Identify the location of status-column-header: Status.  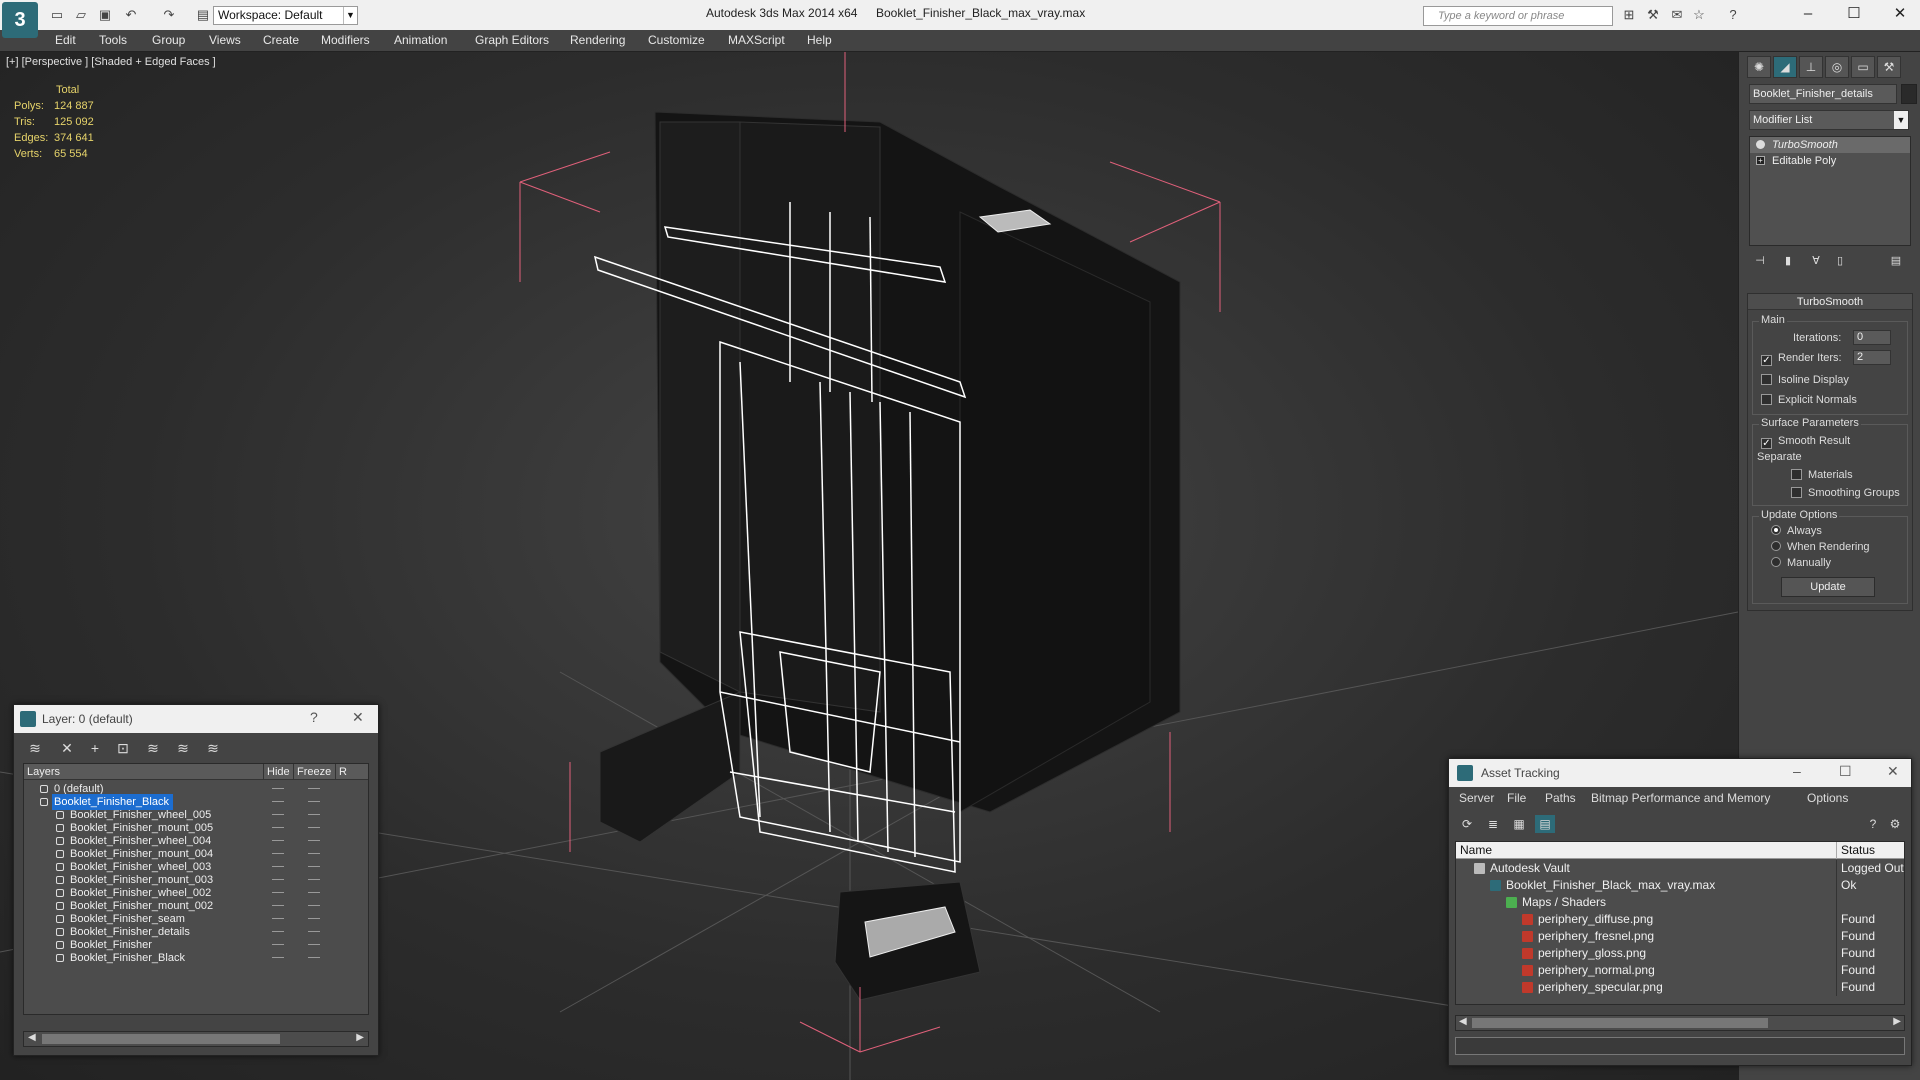
(1855, 850).